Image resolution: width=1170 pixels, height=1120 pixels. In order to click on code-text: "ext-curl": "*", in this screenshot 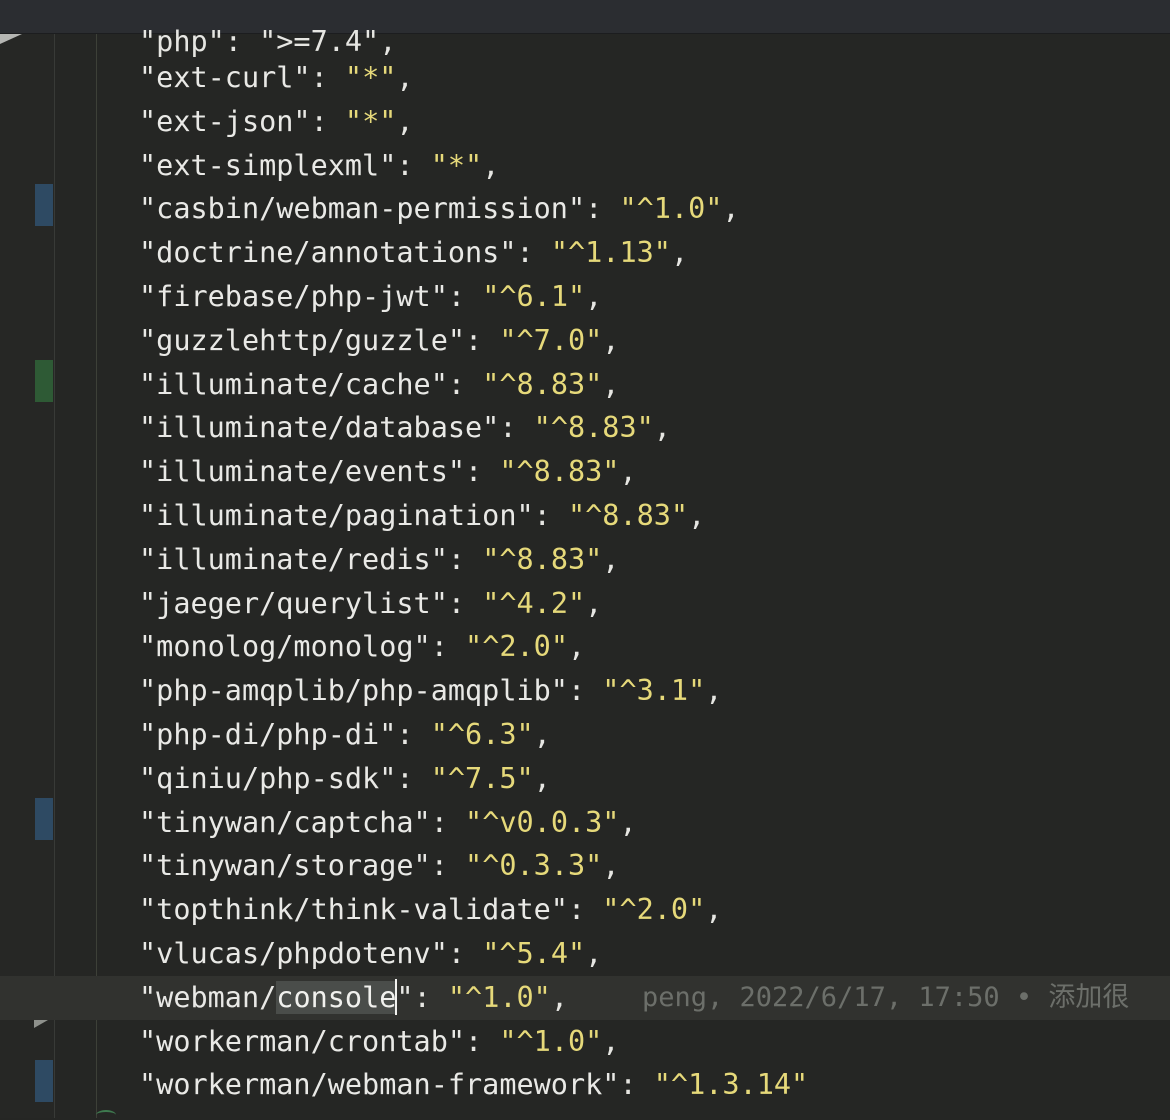, I will do `click(276, 78)`.